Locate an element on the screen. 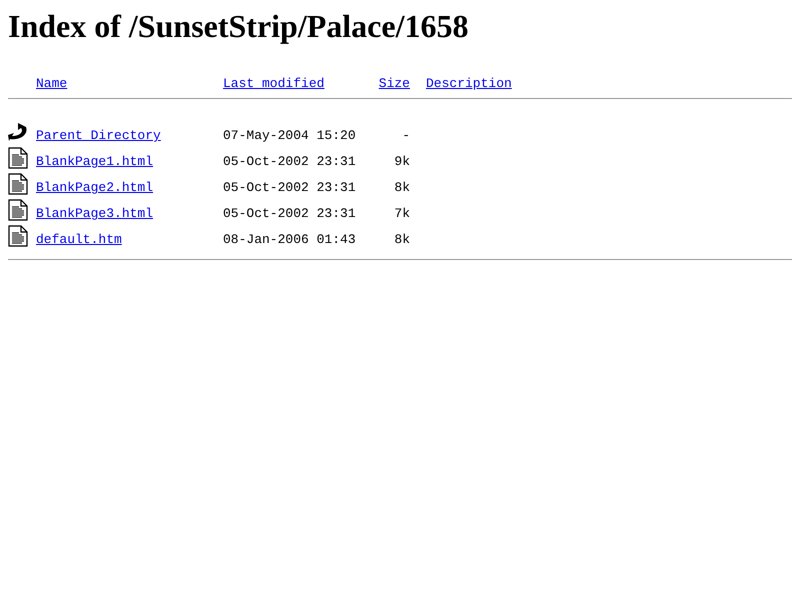  file-size: - is located at coordinates (406, 135).